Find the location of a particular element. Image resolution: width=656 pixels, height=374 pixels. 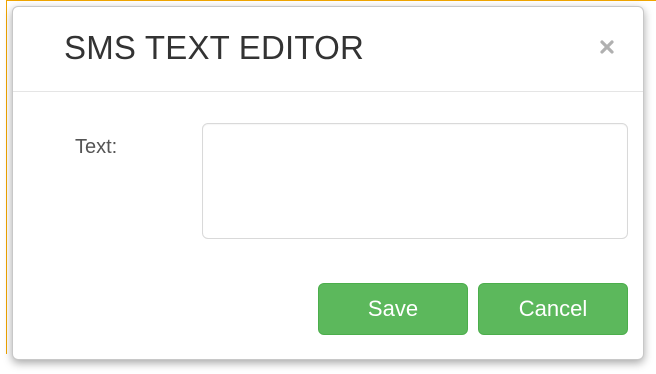

dialog-title: SMS TEXT EDITOR is located at coordinates (214, 47).